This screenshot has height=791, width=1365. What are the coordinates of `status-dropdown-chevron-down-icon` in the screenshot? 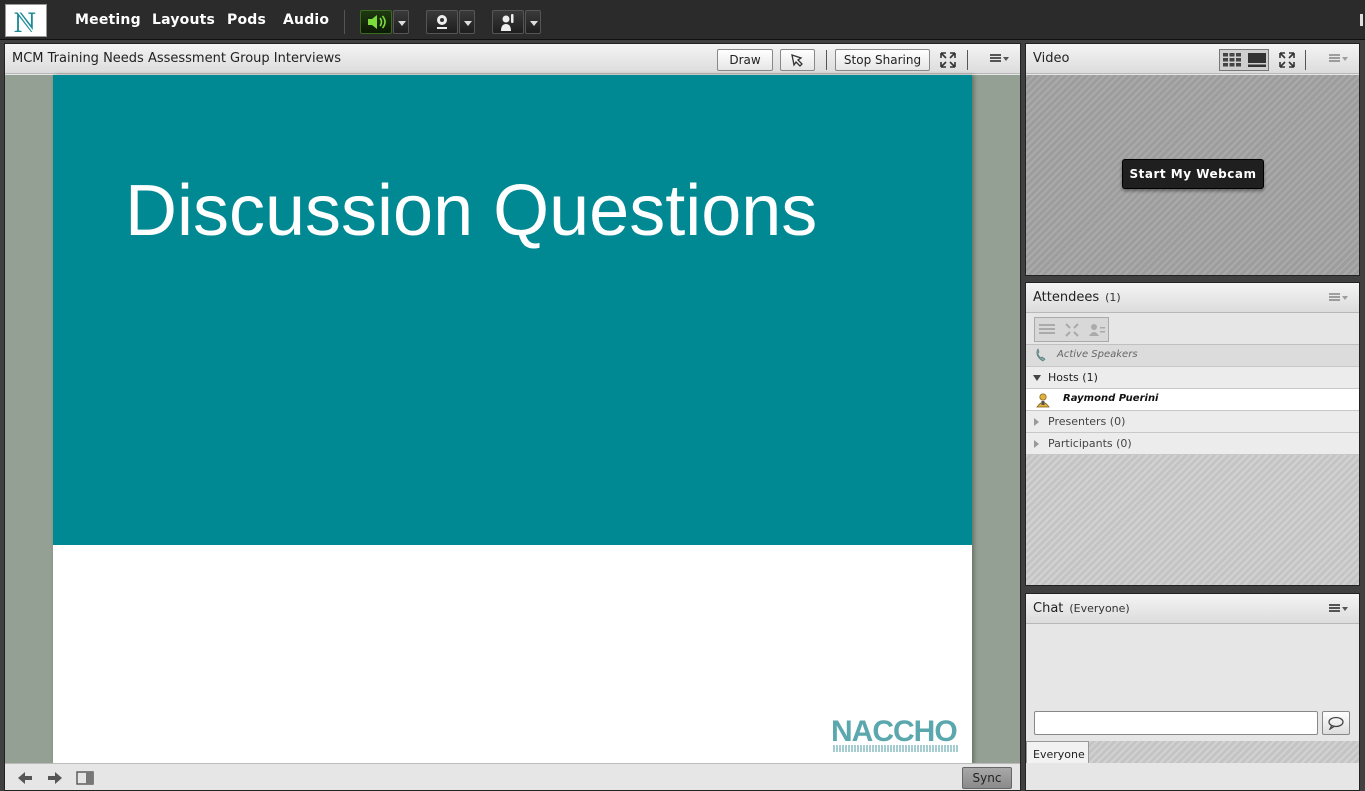 It's located at (533, 22).